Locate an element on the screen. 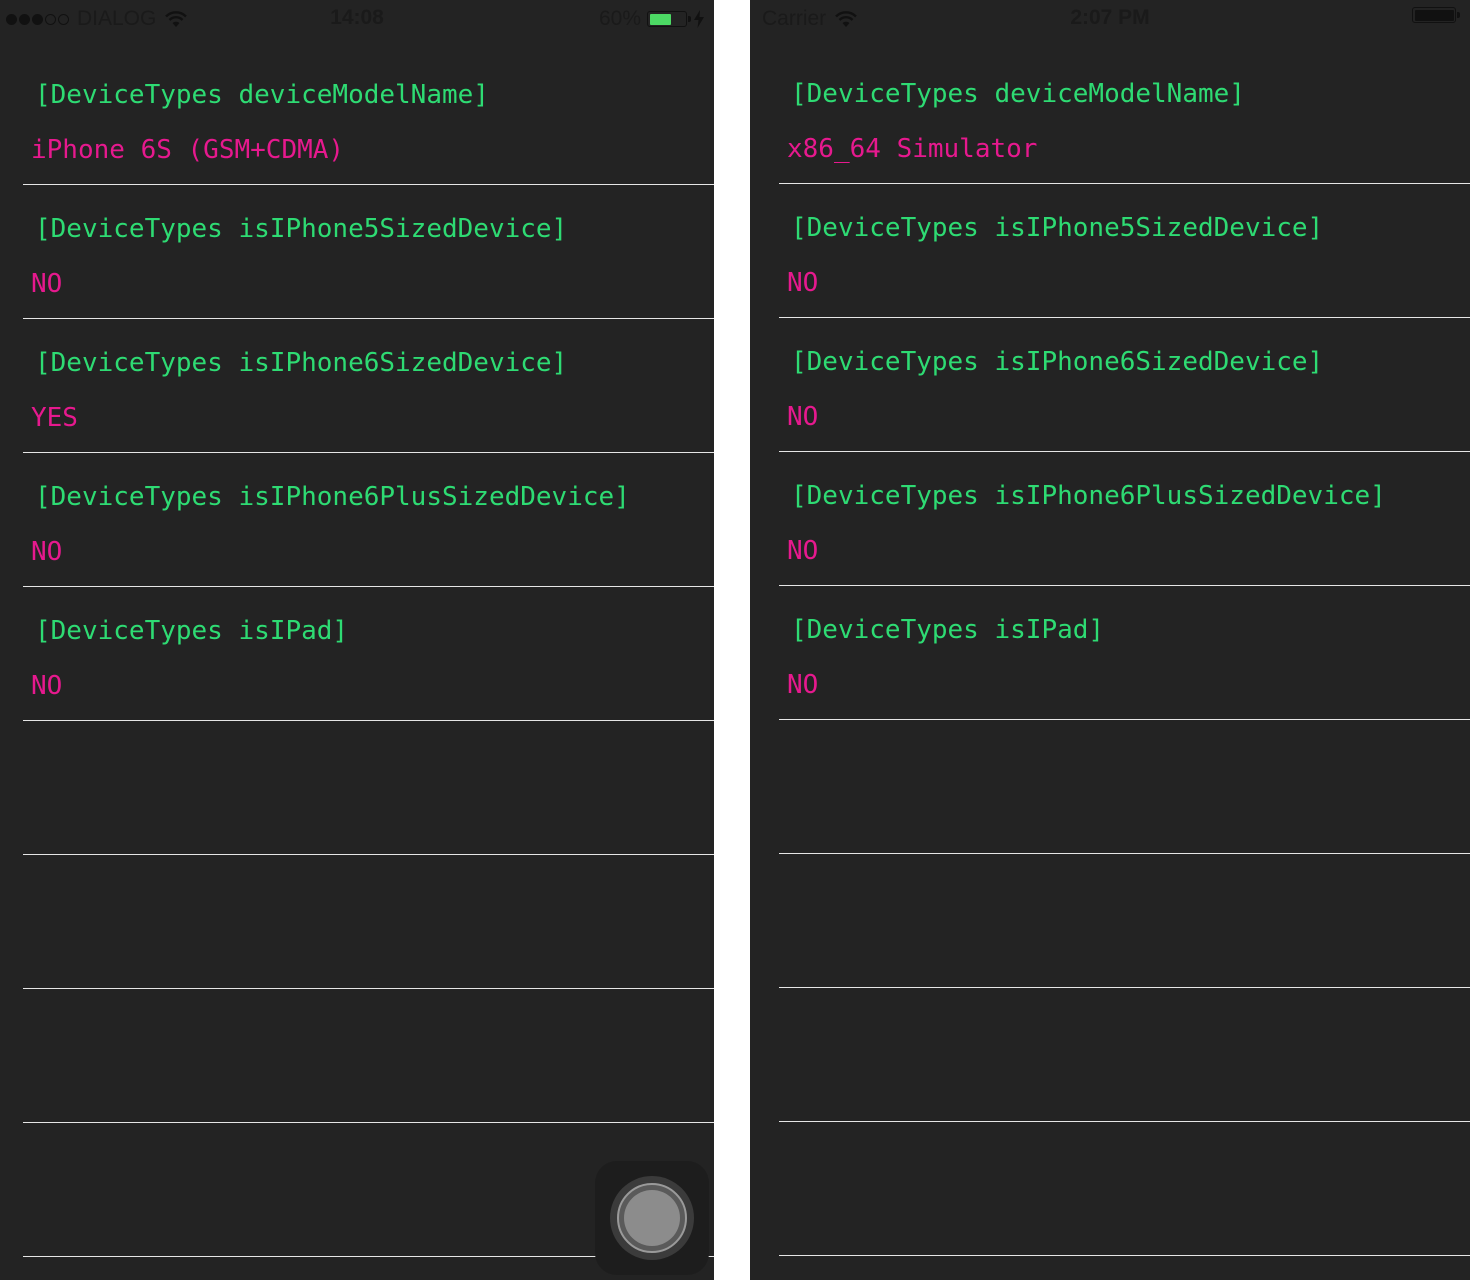  status-bar-right: 60% is located at coordinates (651, 19).